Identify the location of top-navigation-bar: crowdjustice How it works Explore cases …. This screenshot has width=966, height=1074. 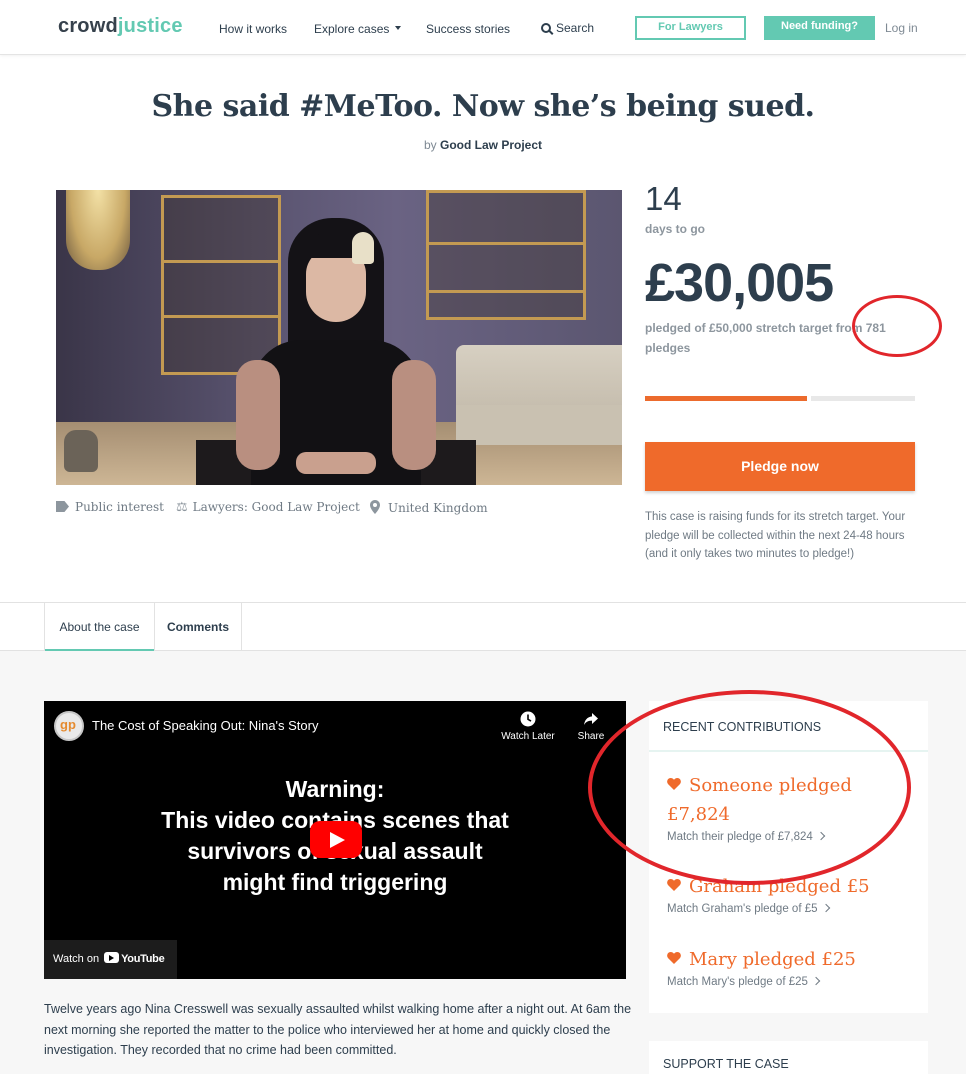
(483, 27).